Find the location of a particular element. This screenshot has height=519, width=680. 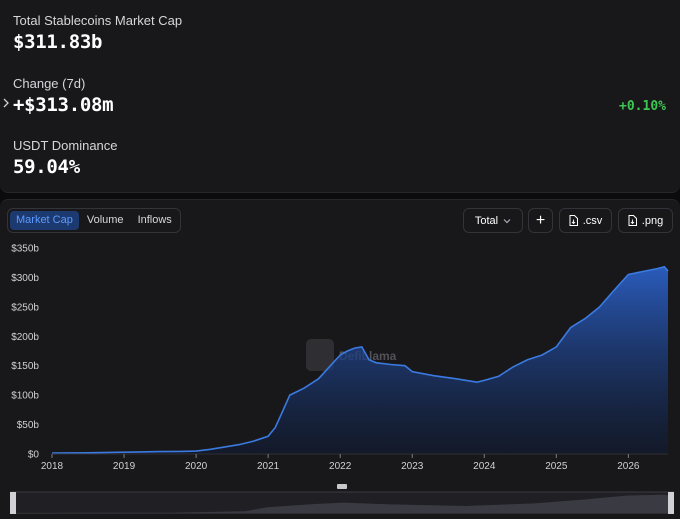

y-tick-label: $100b is located at coordinates (25, 396).